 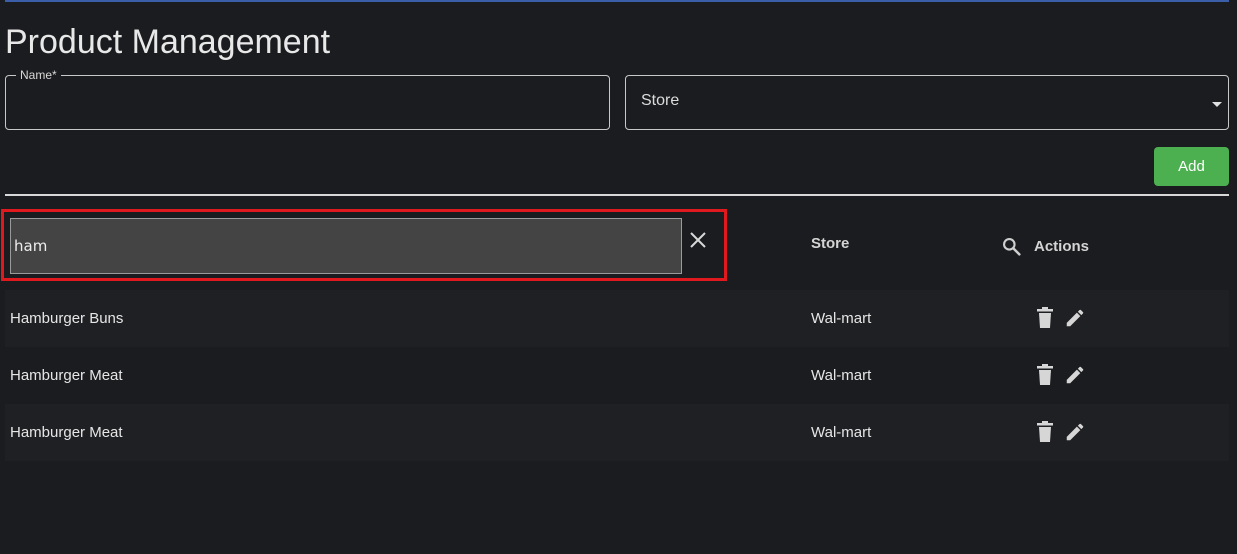 What do you see at coordinates (168, 42) in the screenshot?
I see `page-title: Product Management` at bounding box center [168, 42].